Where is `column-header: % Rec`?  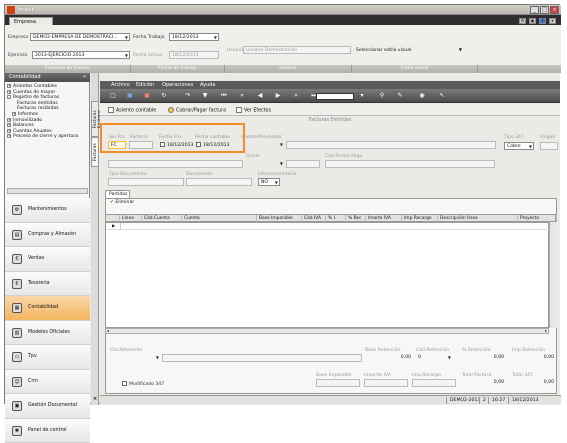
column-header: % Rec is located at coordinates (356, 218).